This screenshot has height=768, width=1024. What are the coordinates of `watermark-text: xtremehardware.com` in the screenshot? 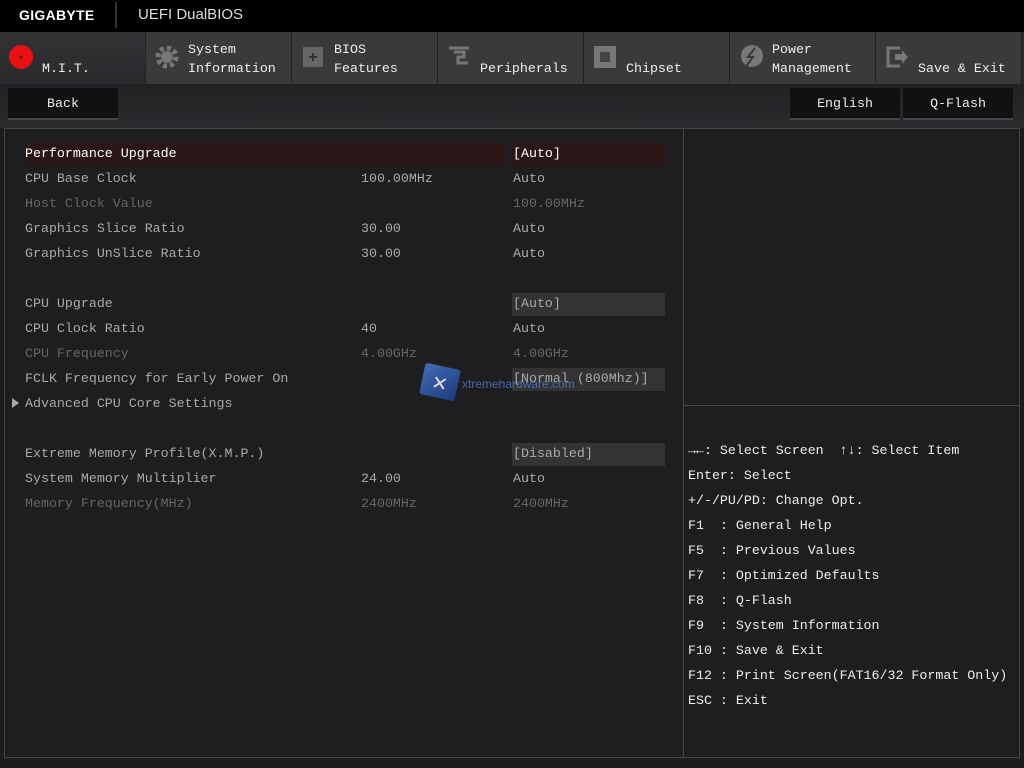 It's located at (518, 384).